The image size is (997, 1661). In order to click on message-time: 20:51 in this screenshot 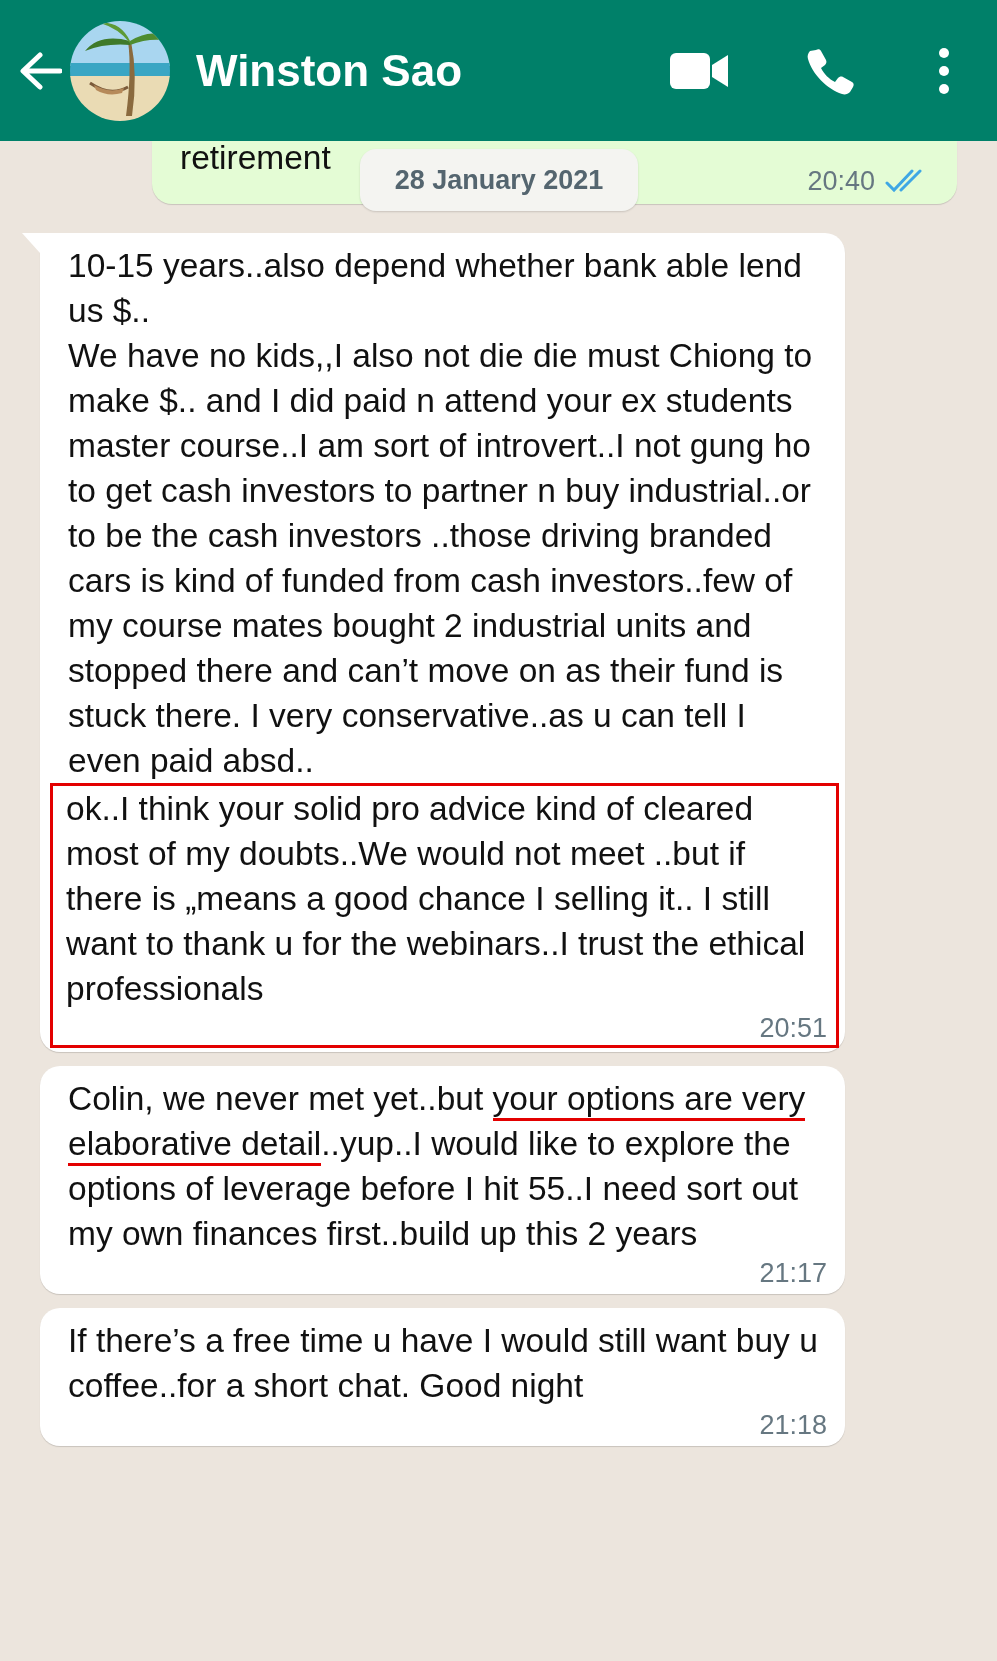, I will do `click(793, 1028)`.